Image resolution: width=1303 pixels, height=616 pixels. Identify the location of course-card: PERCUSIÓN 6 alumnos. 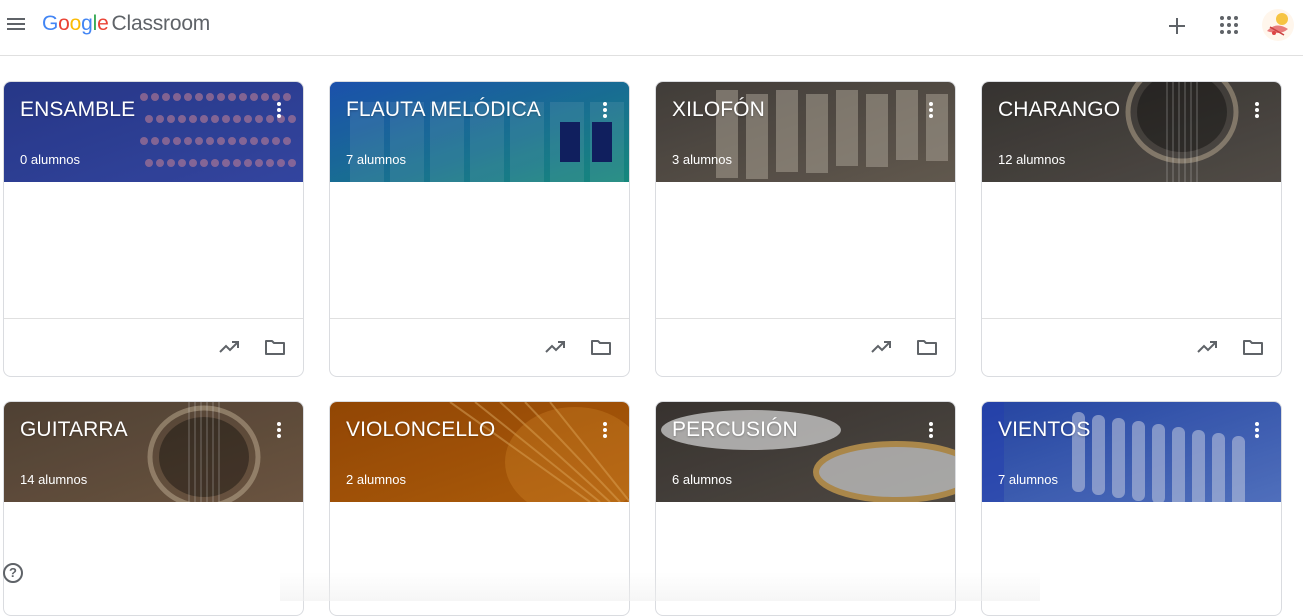
(805, 508).